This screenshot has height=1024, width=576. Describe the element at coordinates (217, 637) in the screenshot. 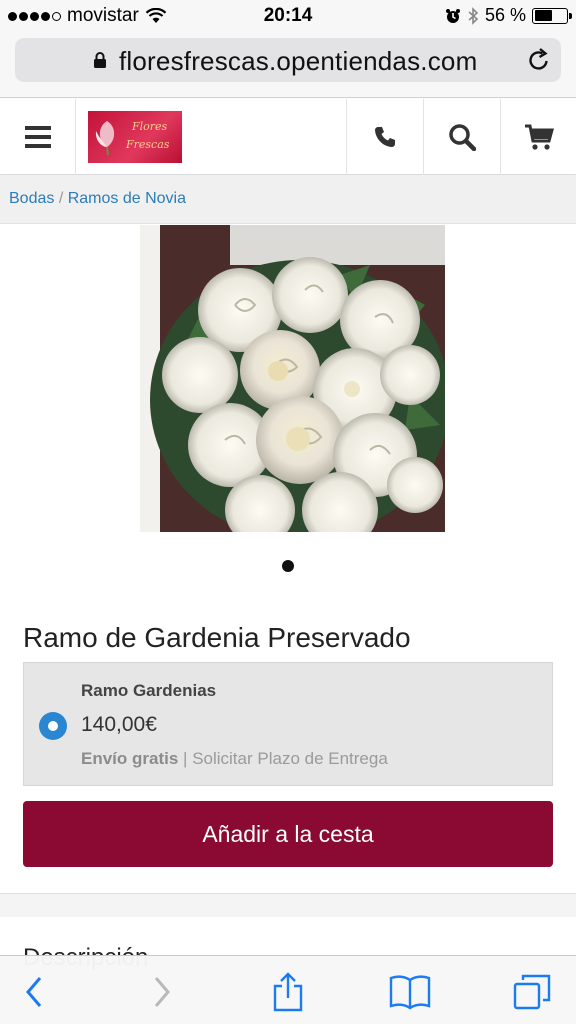

I see `product-title: Ramo de Gardenia Preservado` at that location.